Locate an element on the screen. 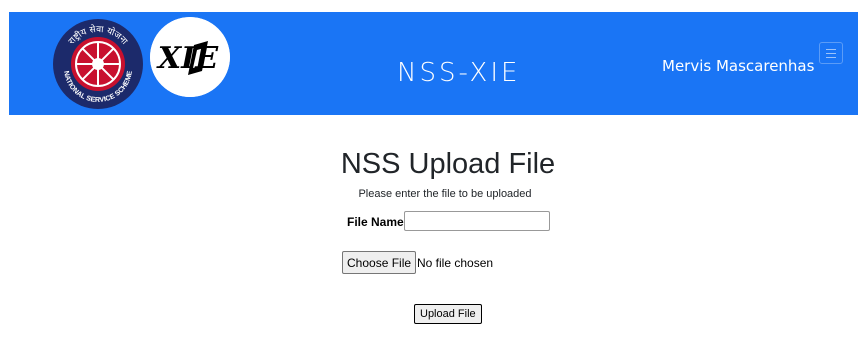 Image resolution: width=867 pixels, height=342 pixels. menu-toggle-button is located at coordinates (831, 53).